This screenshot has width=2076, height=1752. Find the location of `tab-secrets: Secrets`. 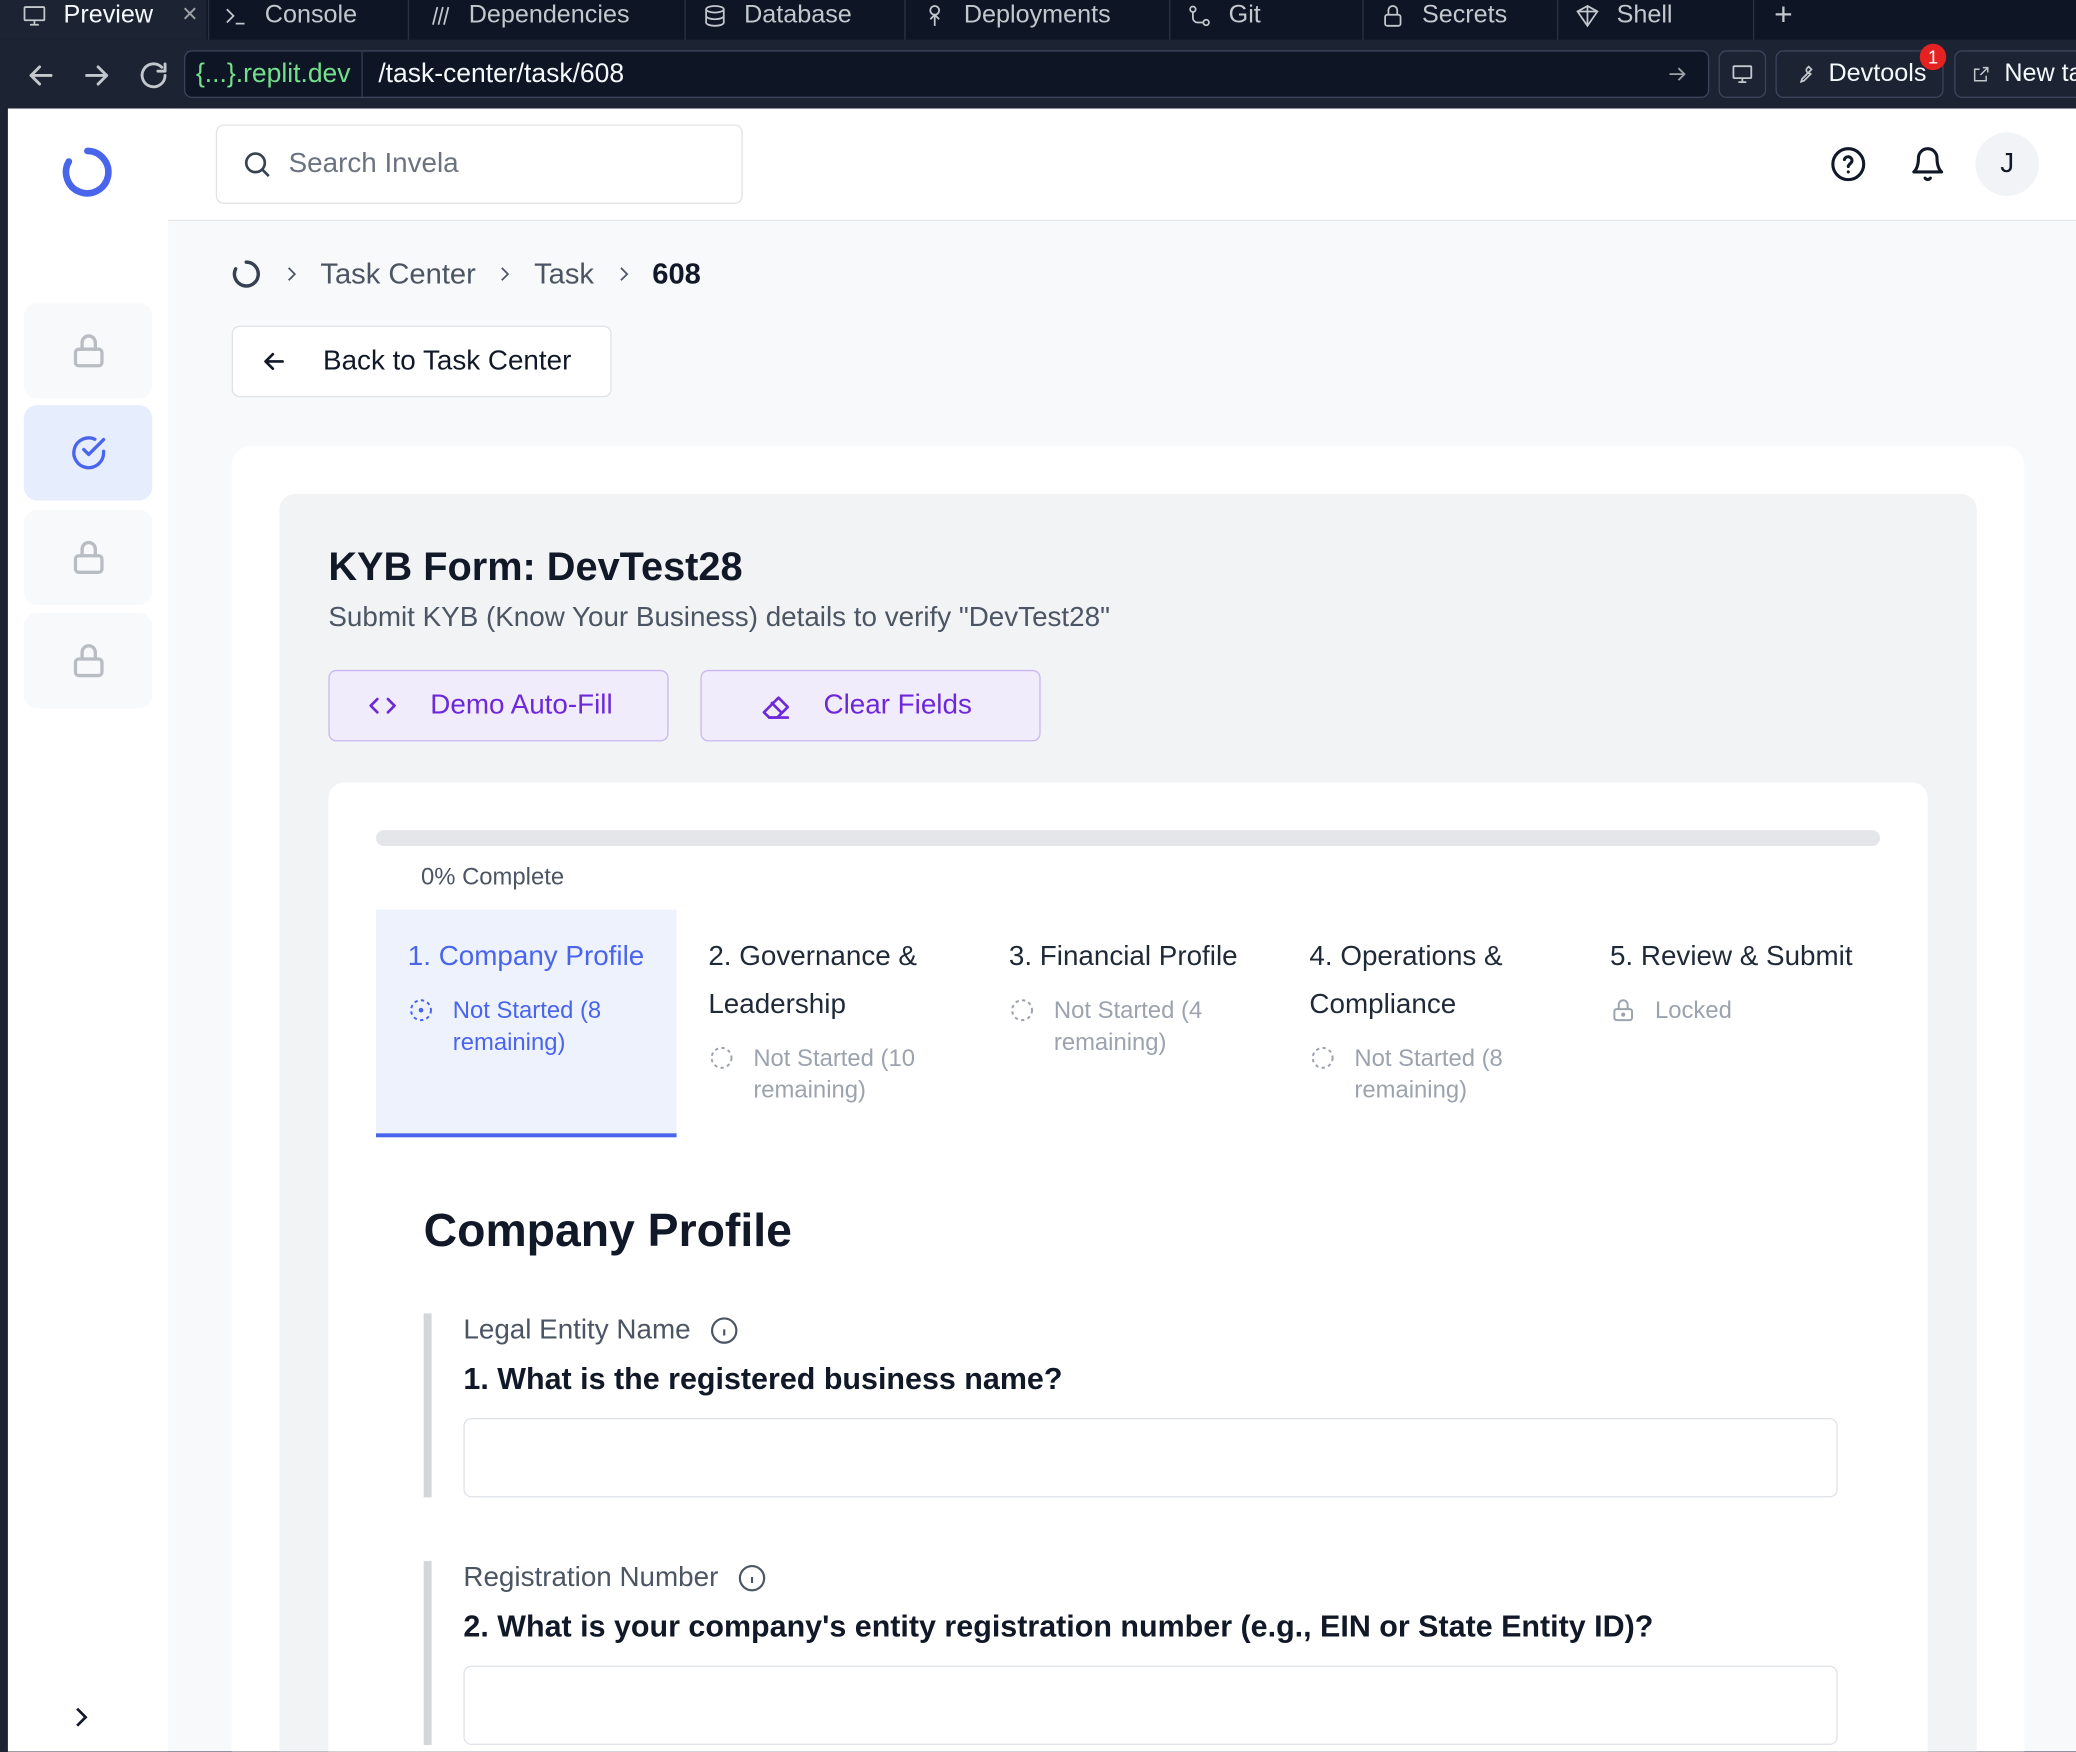

tab-secrets: Secrets is located at coordinates (1444, 20).